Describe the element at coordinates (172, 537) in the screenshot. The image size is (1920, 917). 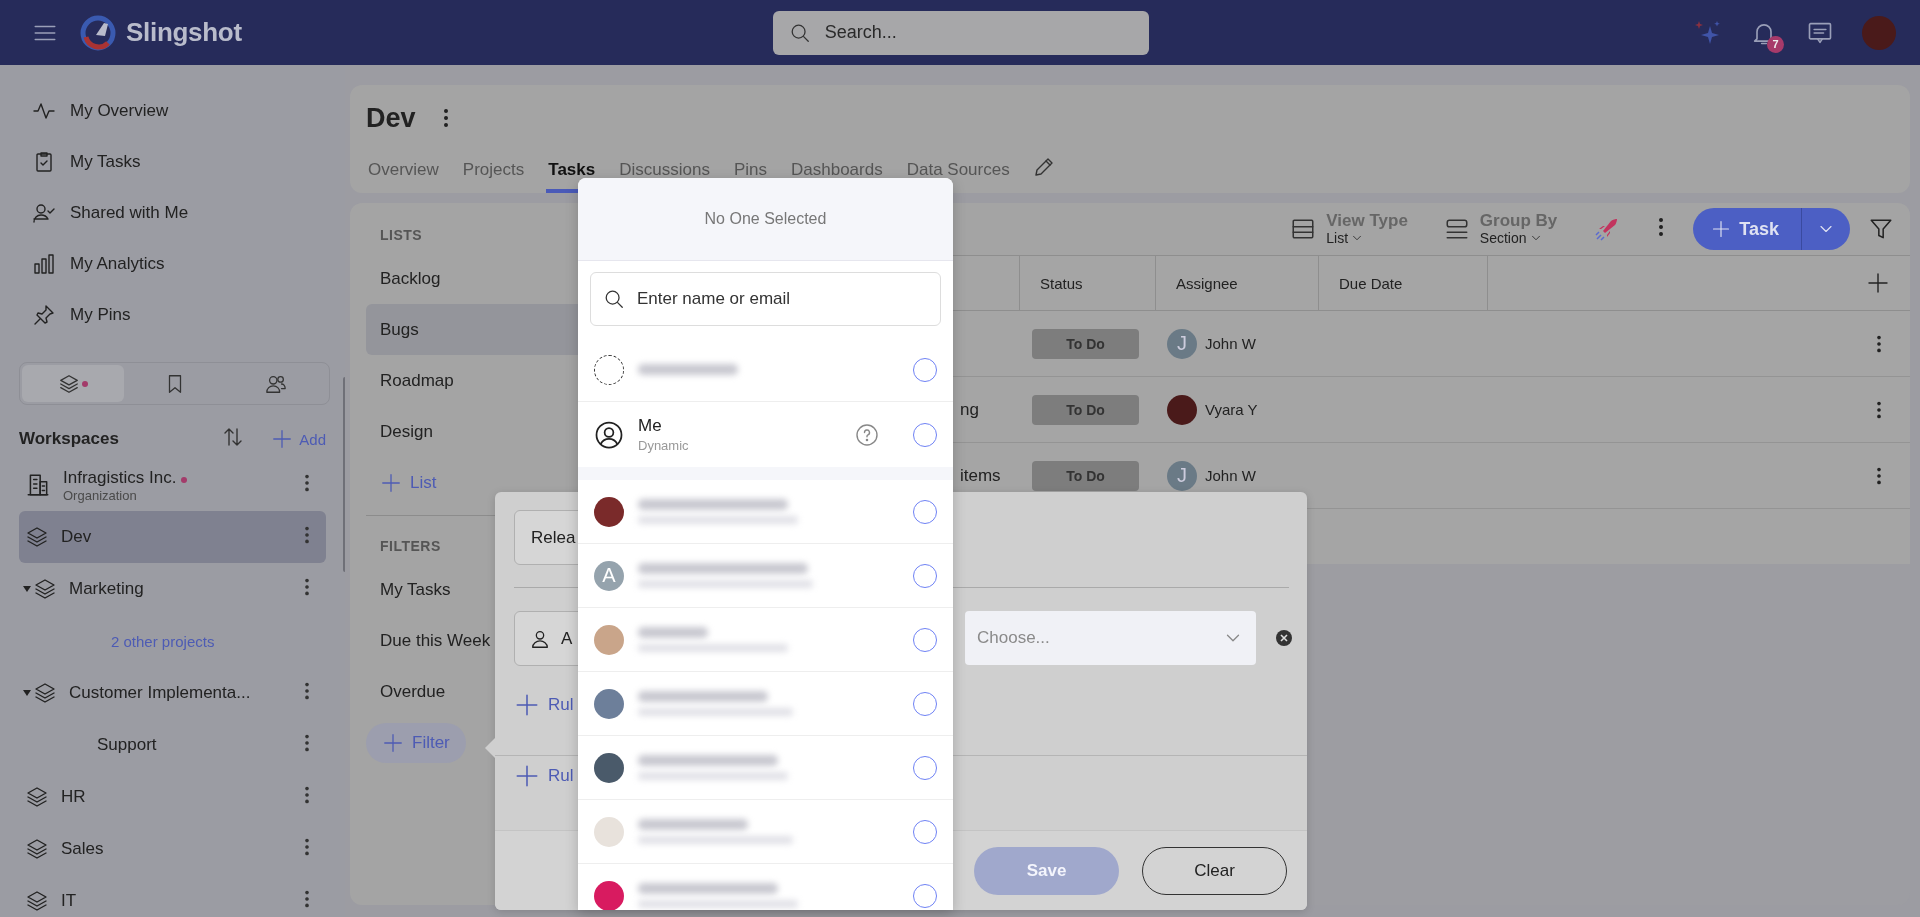
I see `workspace-item: Dev` at that location.